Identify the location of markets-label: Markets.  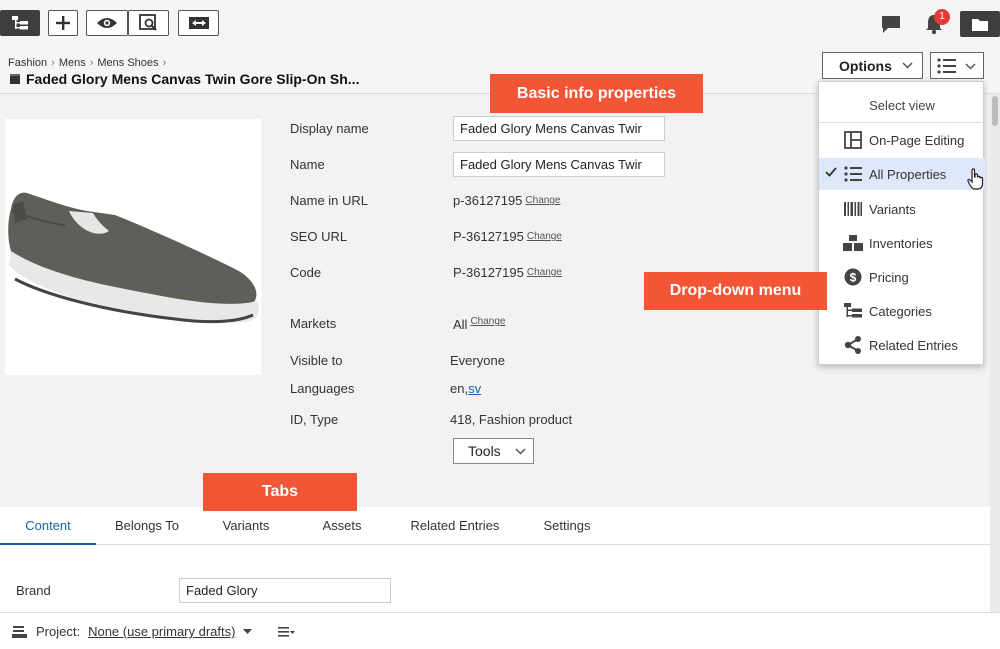
(313, 323).